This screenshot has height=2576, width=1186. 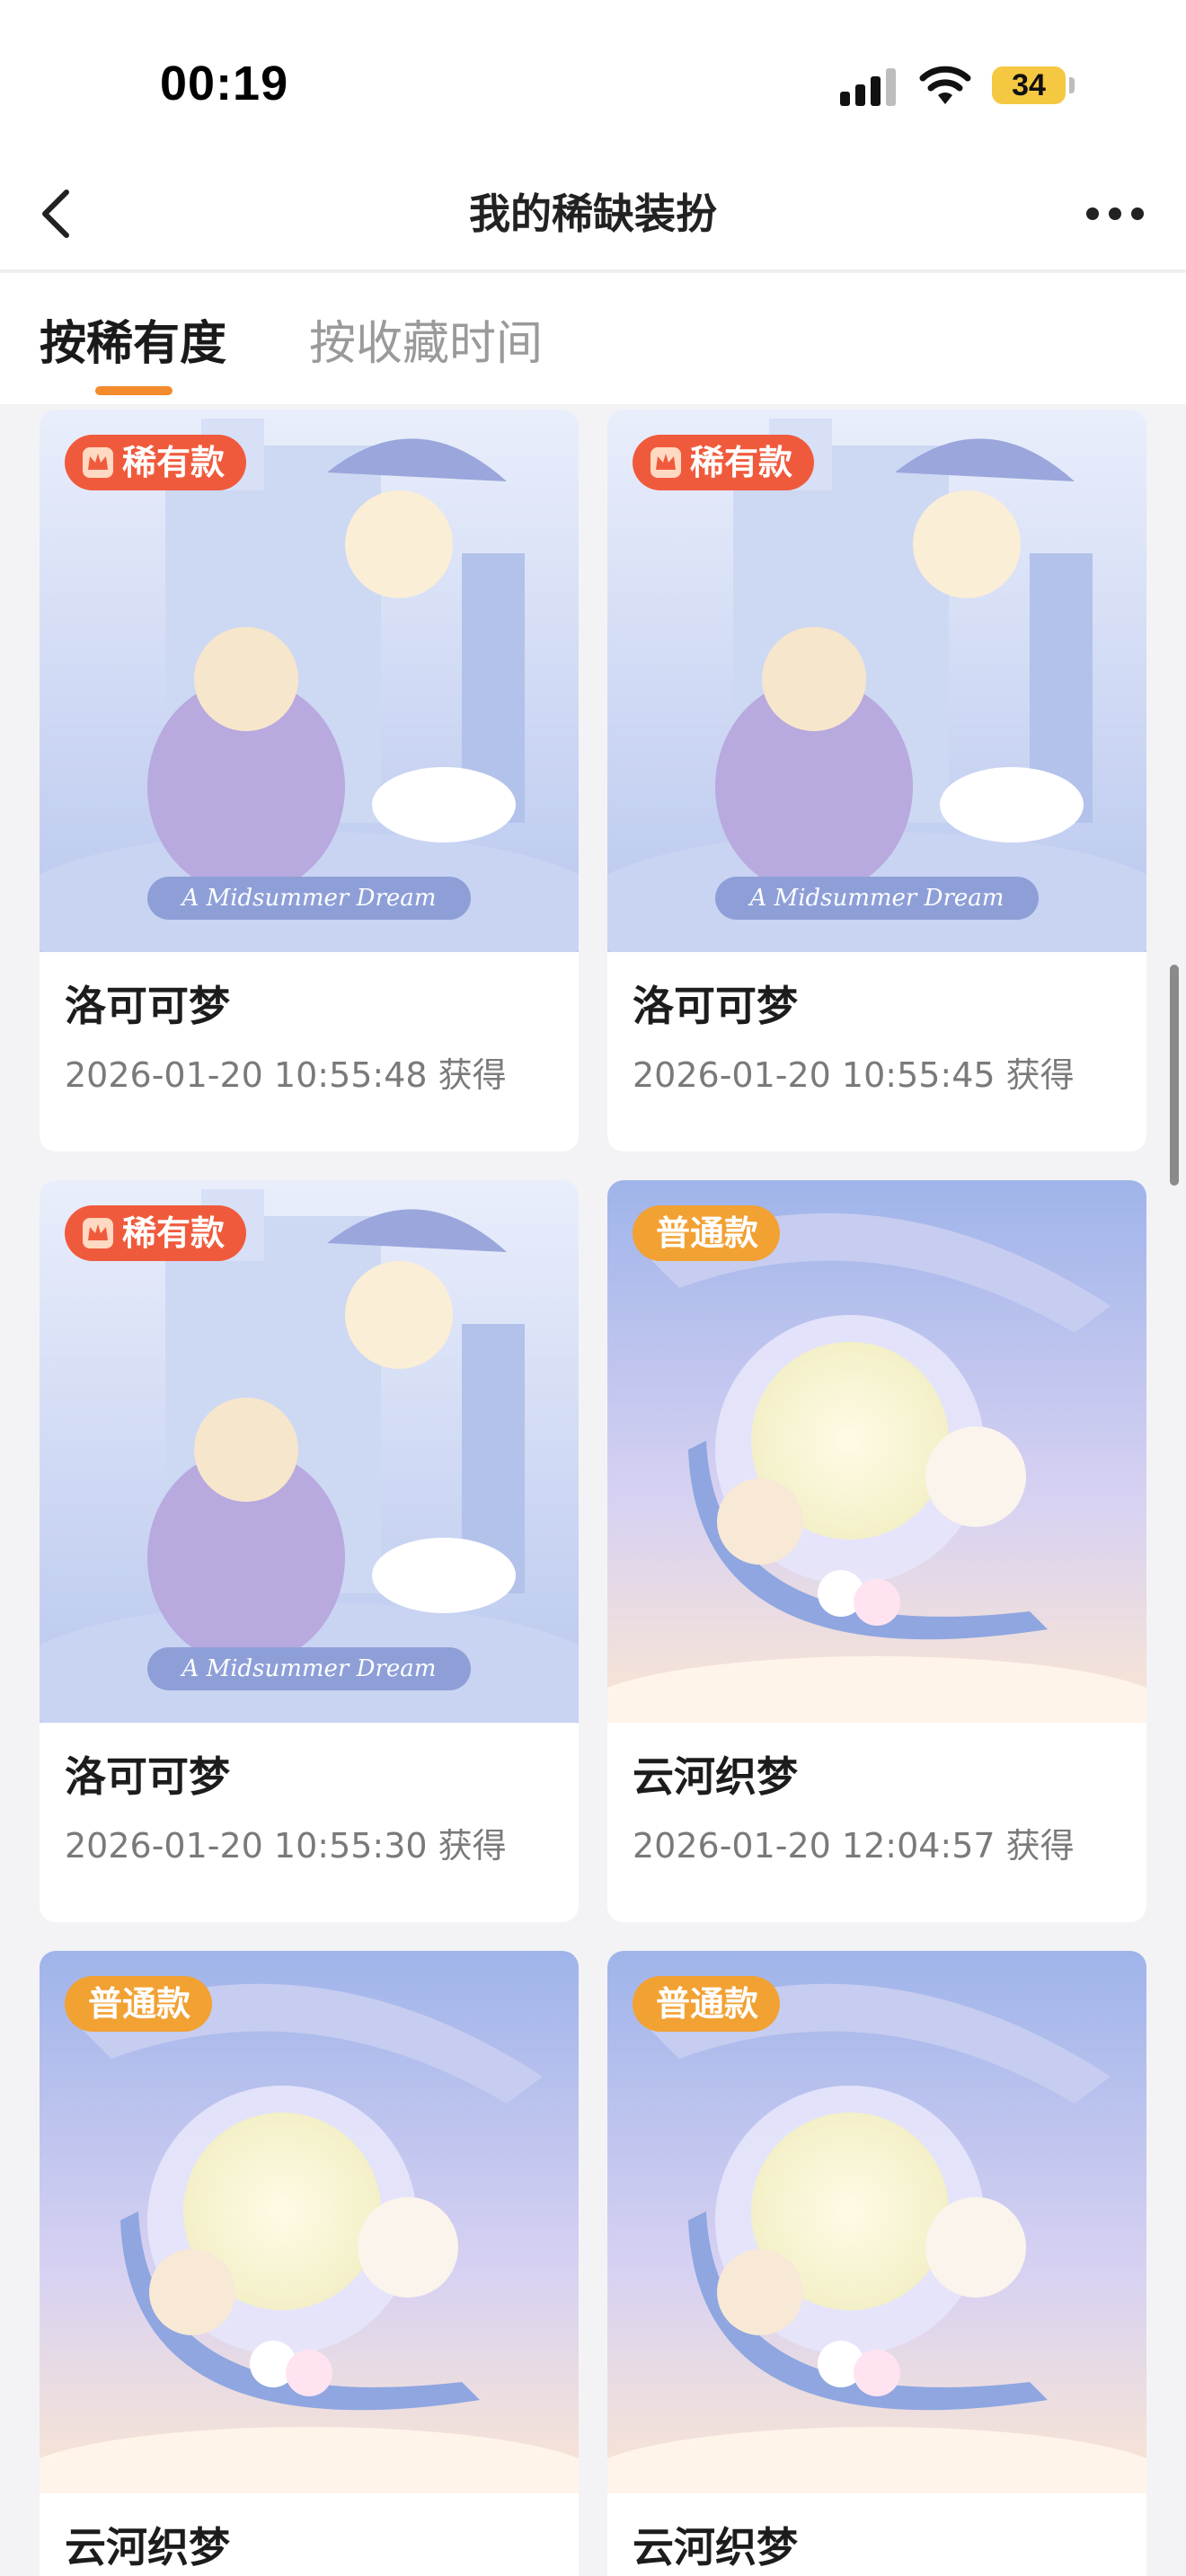 I want to click on obtained-time: 2026-01-20 10:55:30 获得, so click(x=286, y=1846).